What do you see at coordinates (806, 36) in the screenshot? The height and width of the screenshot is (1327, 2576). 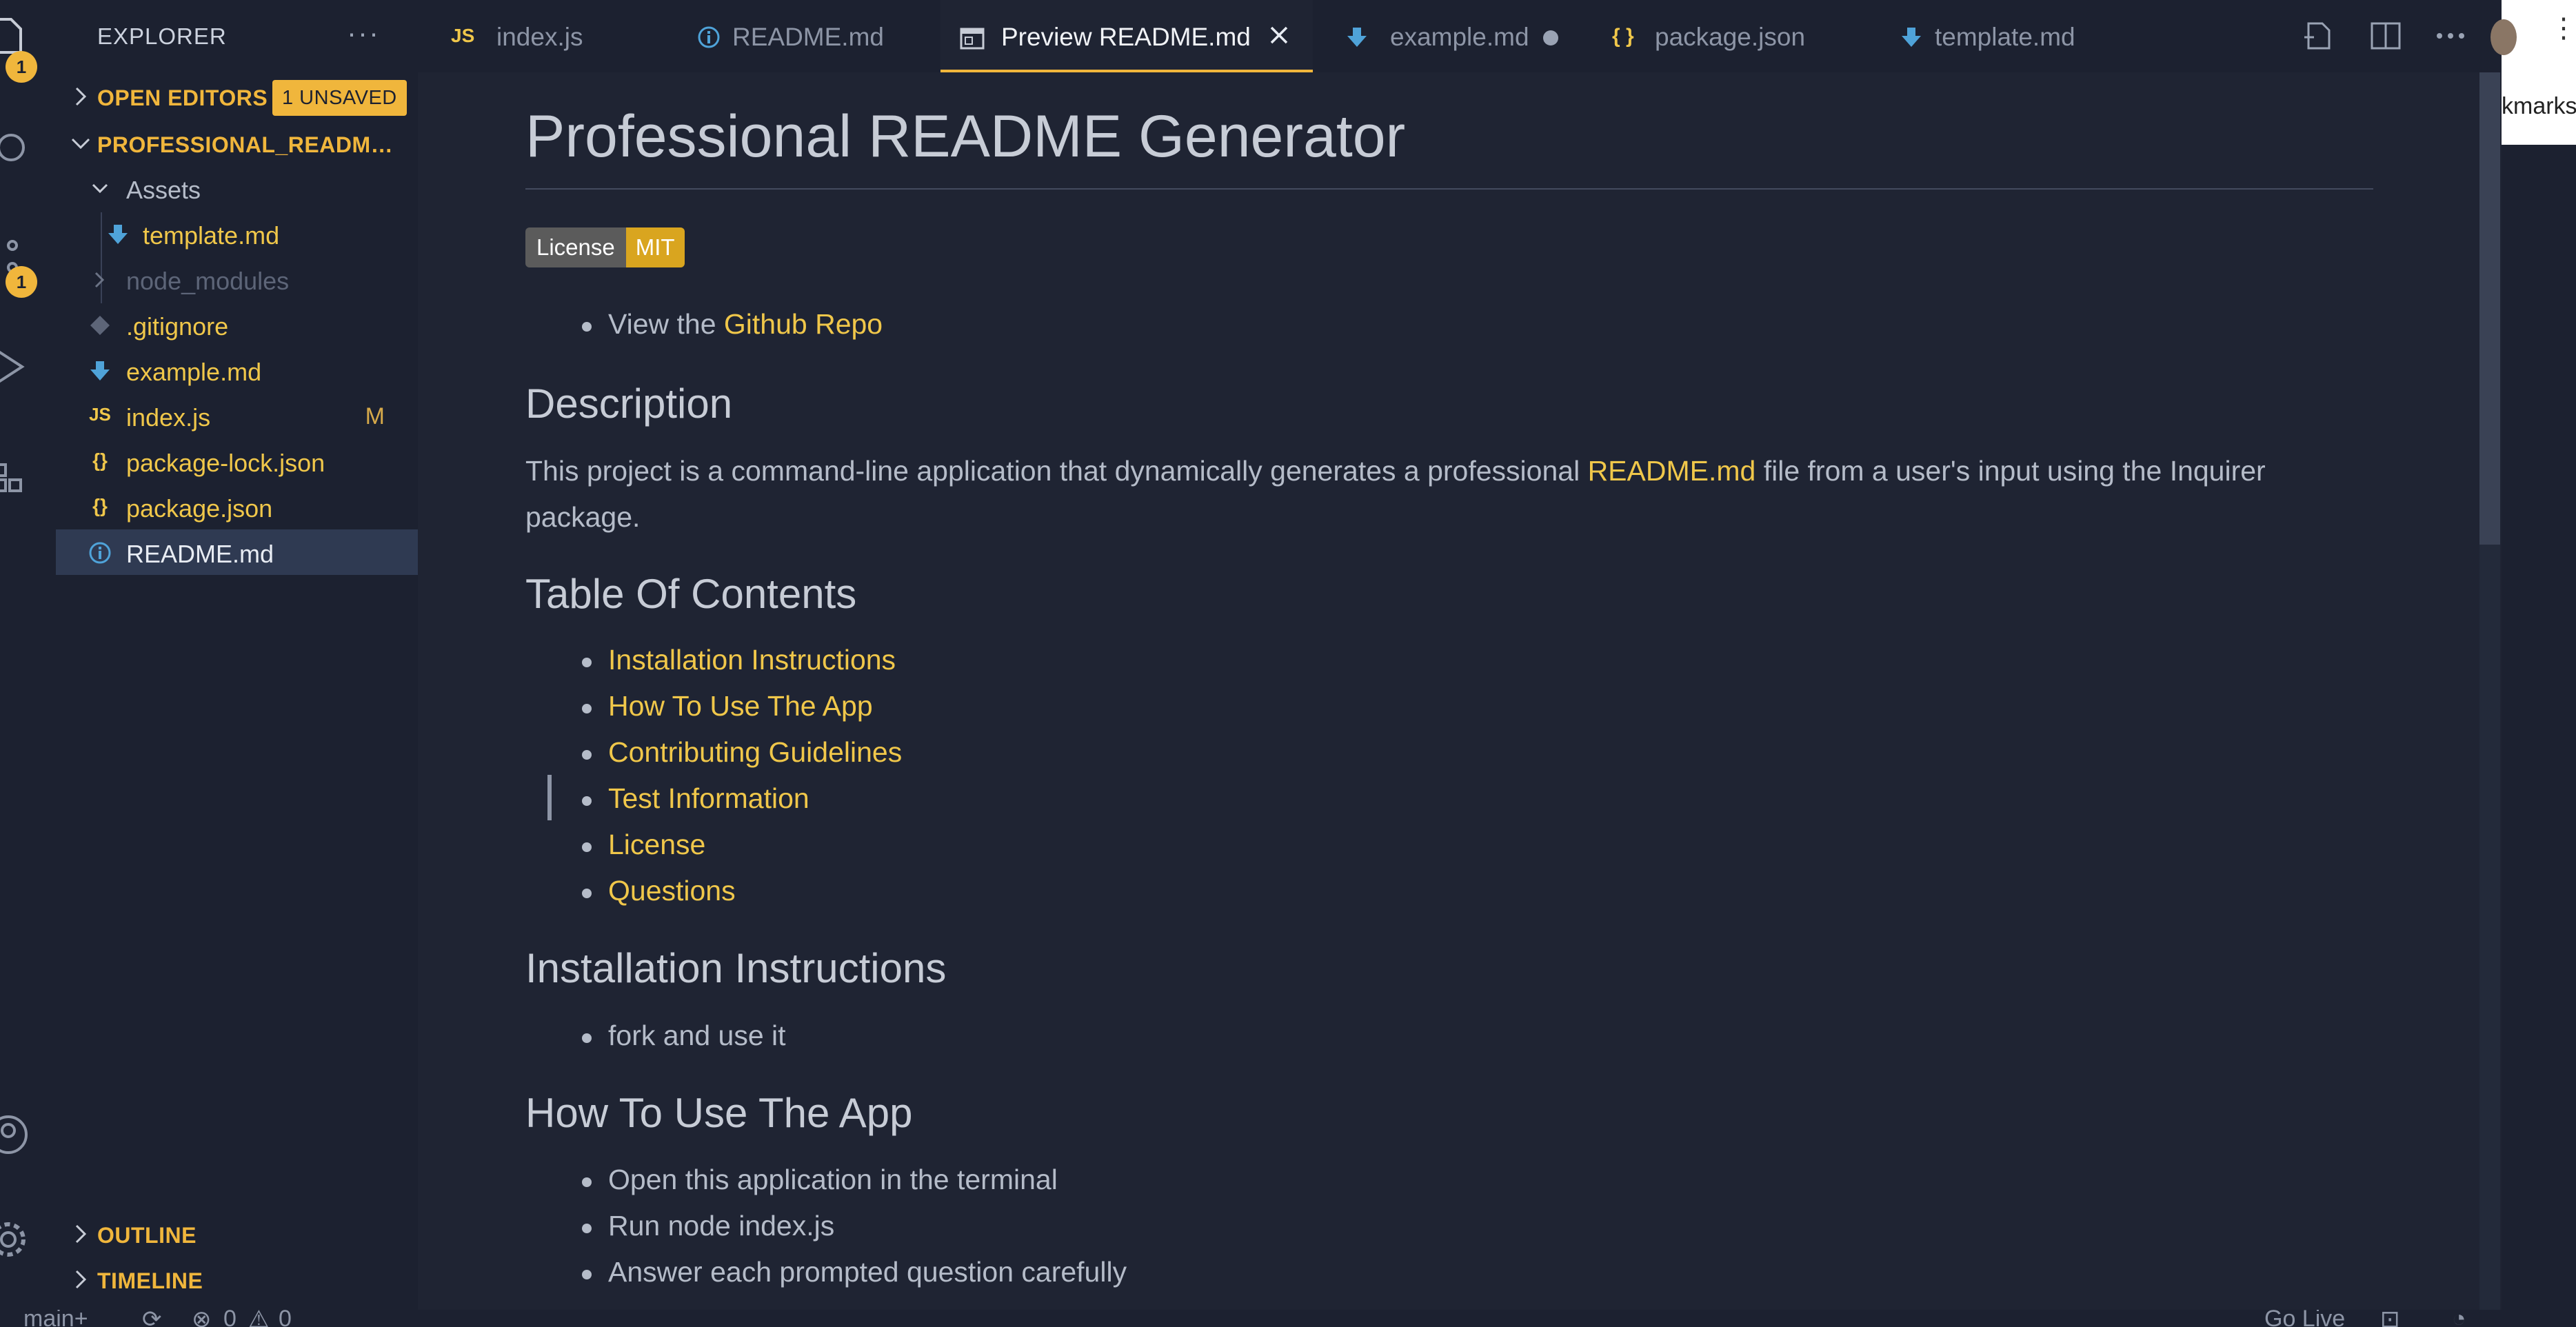 I see `tab-readme-md: README.md` at bounding box center [806, 36].